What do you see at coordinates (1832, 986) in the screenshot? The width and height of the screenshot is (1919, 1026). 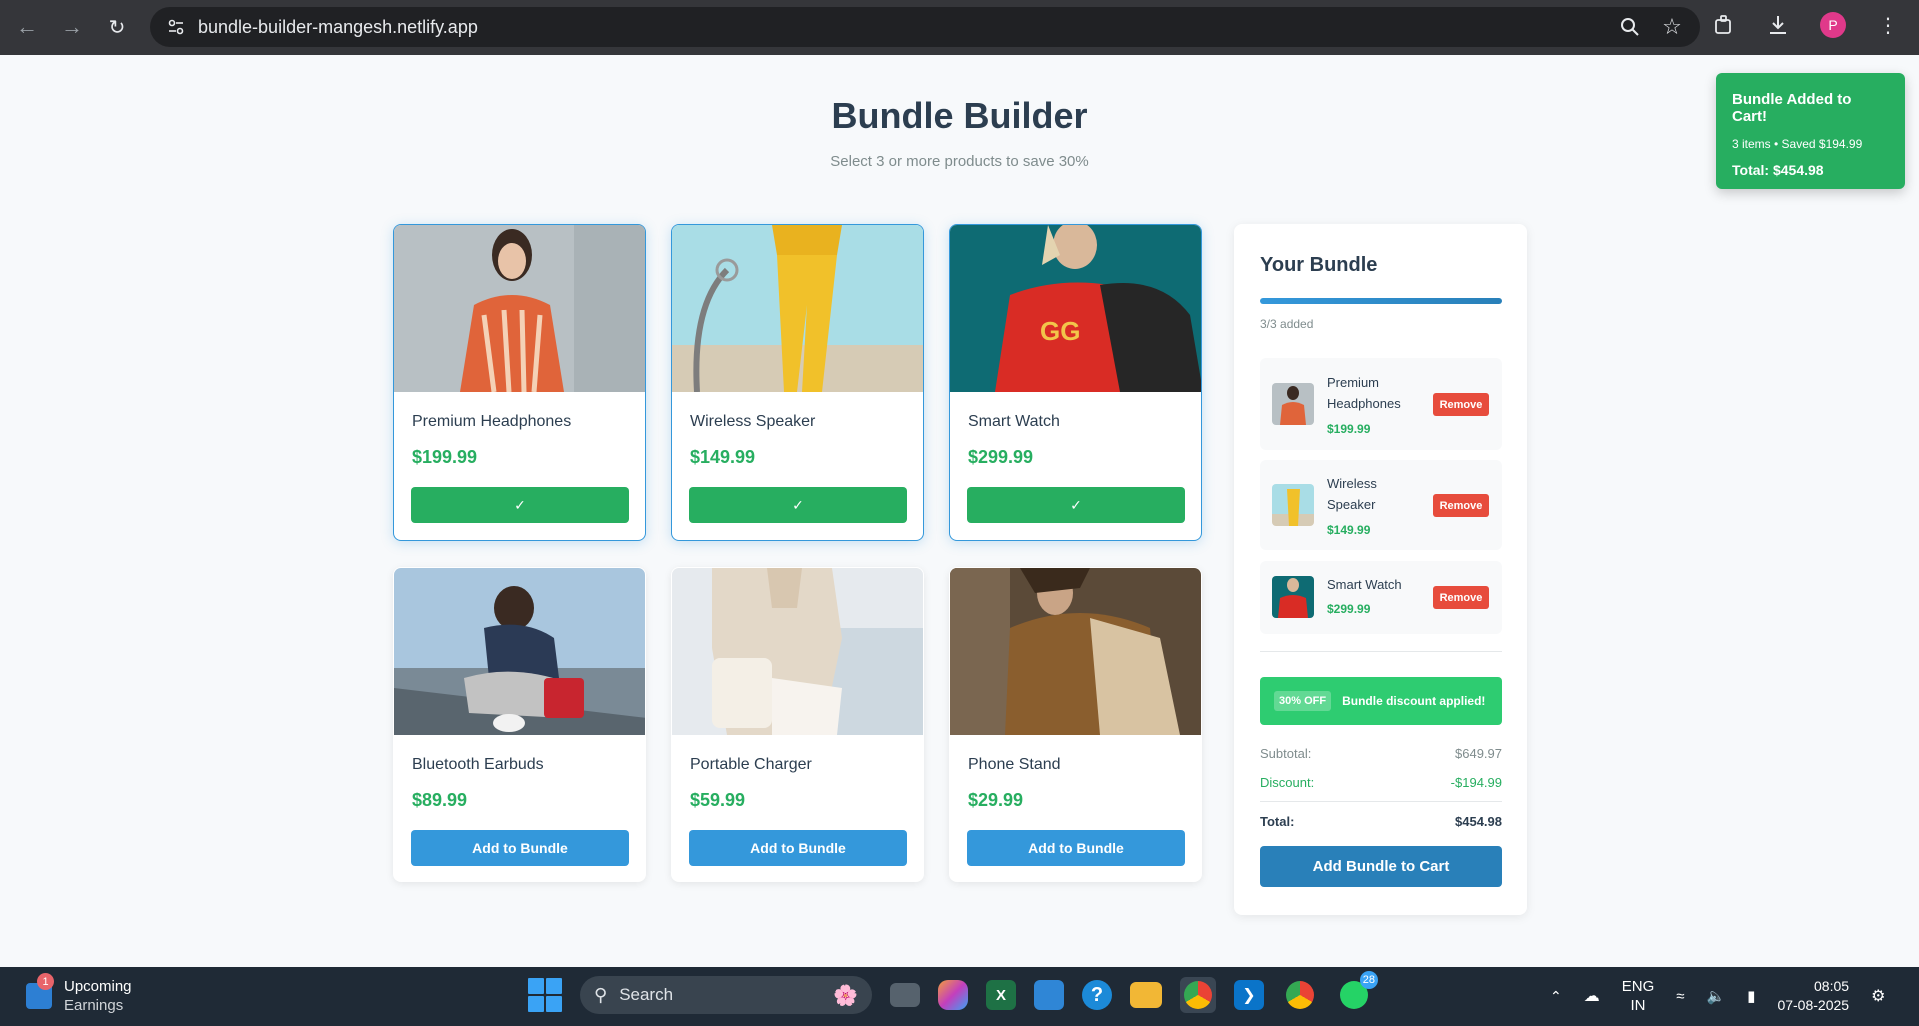 I see `clock-time: 08:05` at bounding box center [1832, 986].